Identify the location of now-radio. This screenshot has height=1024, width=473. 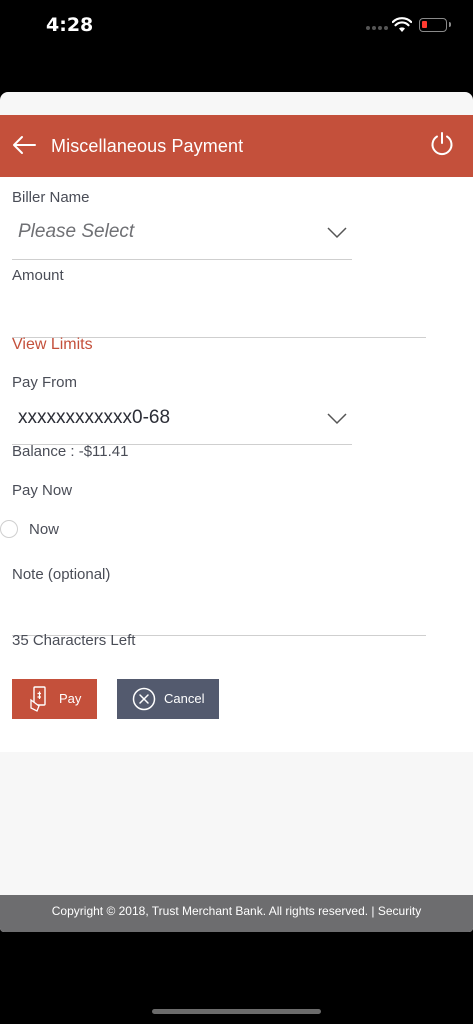
(9, 529).